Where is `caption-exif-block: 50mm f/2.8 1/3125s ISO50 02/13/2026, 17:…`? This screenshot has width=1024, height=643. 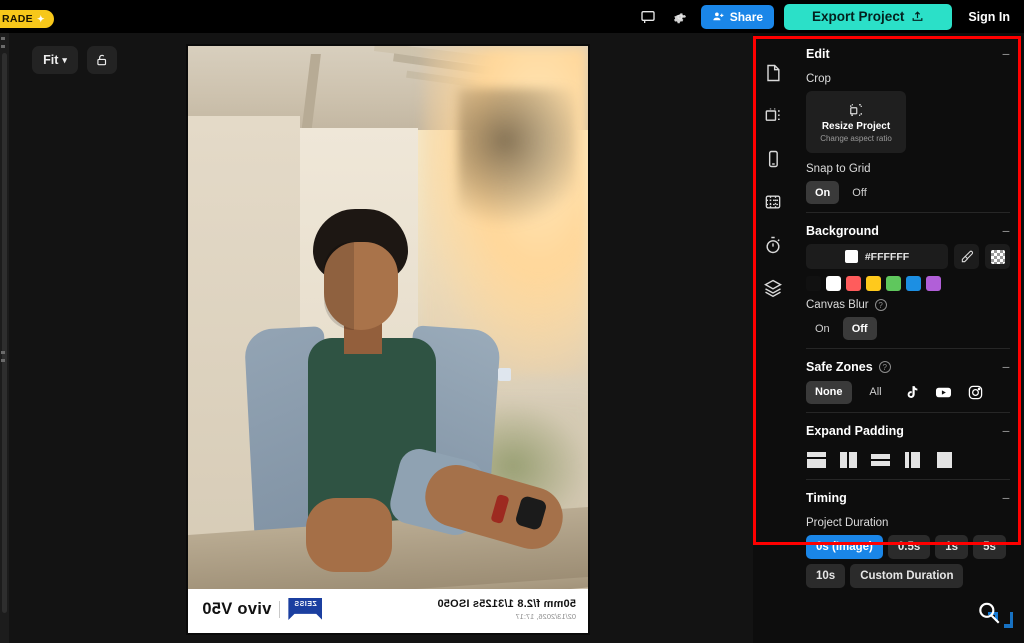 caption-exif-block: 50mm f/2.8 1/3125s ISO50 02/13/2026, 17:… is located at coordinates (506, 609).